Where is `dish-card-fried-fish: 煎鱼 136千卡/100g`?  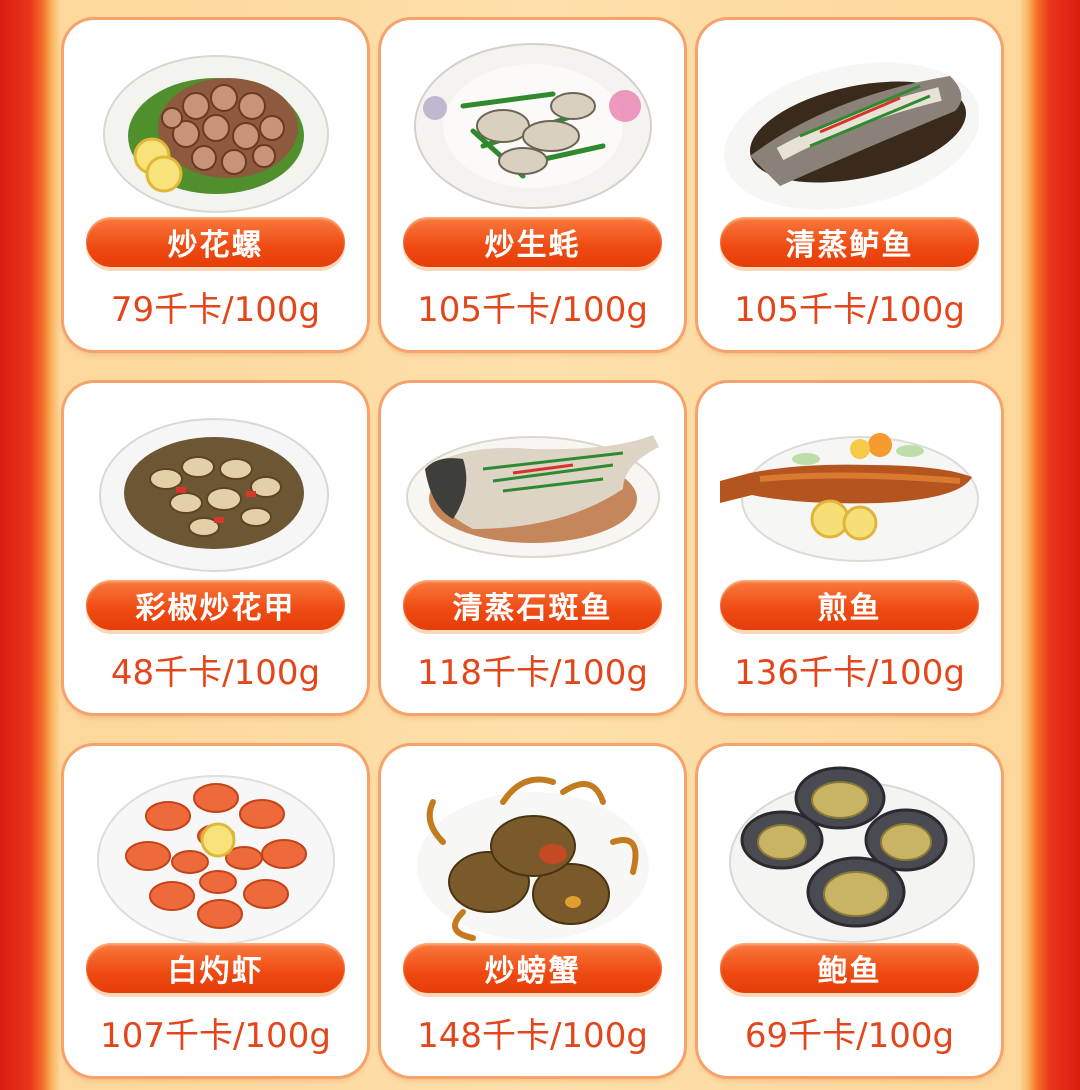
dish-card-fried-fish: 煎鱼 136千卡/100g is located at coordinates (849, 548).